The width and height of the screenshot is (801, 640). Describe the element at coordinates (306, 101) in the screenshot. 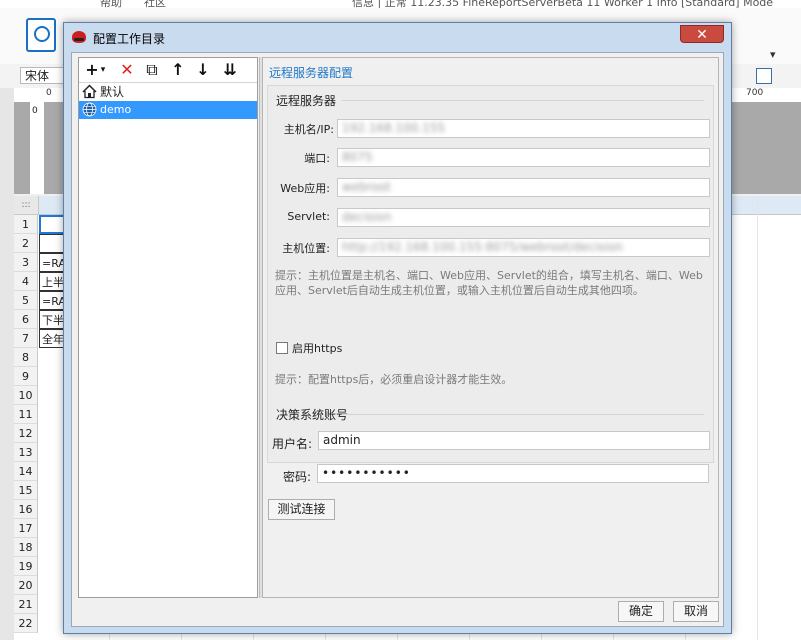

I see `remote-server-group-title: 远程服务器` at that location.